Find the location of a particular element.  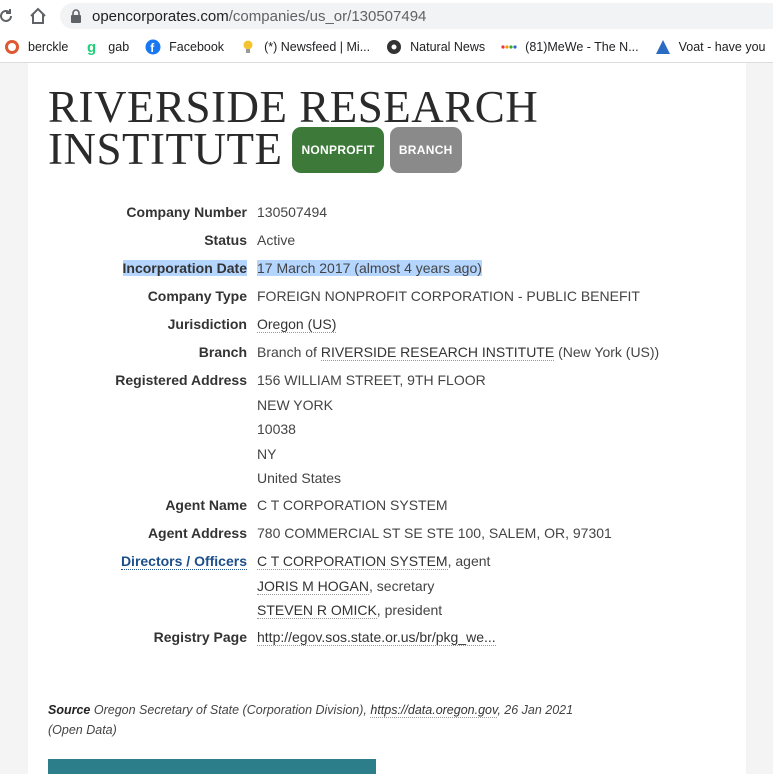

agent-name-label: Agent Name is located at coordinates (206, 505).